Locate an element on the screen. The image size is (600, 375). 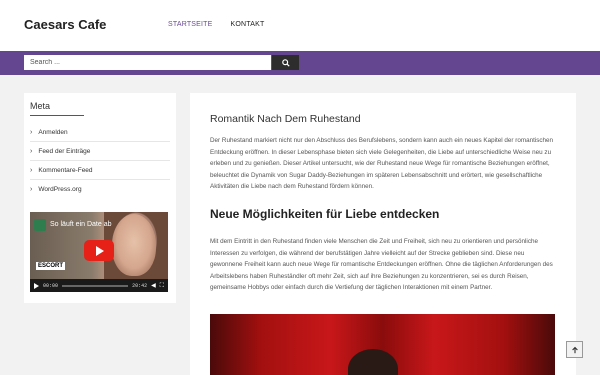
scroll-to-top-button is located at coordinates (574, 349).